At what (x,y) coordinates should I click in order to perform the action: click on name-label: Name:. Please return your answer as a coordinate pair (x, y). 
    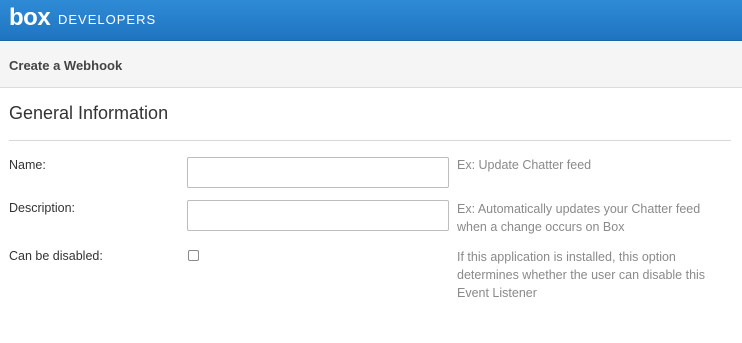
    Looking at the image, I should click on (27, 165).